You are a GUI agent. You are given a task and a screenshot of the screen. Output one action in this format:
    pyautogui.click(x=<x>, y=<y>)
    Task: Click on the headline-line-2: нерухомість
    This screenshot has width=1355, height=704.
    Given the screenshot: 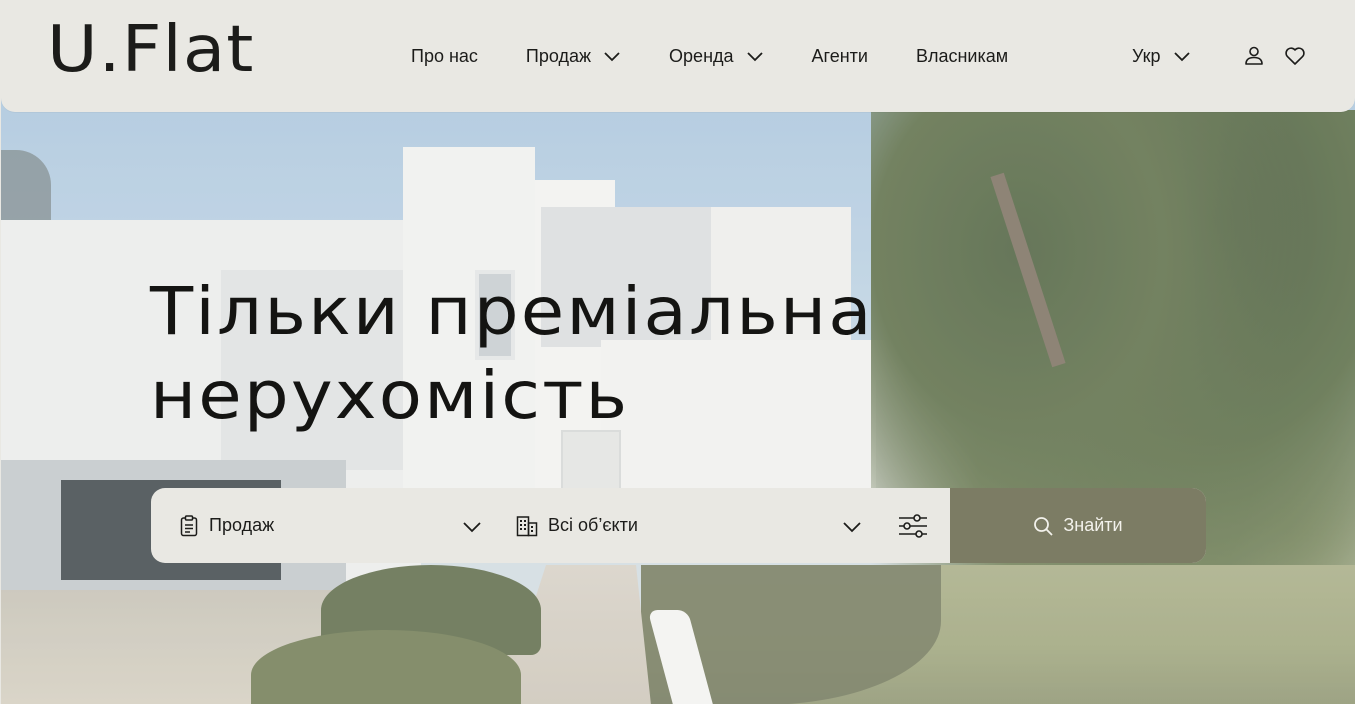 What is the action you would take?
    pyautogui.click(x=390, y=395)
    